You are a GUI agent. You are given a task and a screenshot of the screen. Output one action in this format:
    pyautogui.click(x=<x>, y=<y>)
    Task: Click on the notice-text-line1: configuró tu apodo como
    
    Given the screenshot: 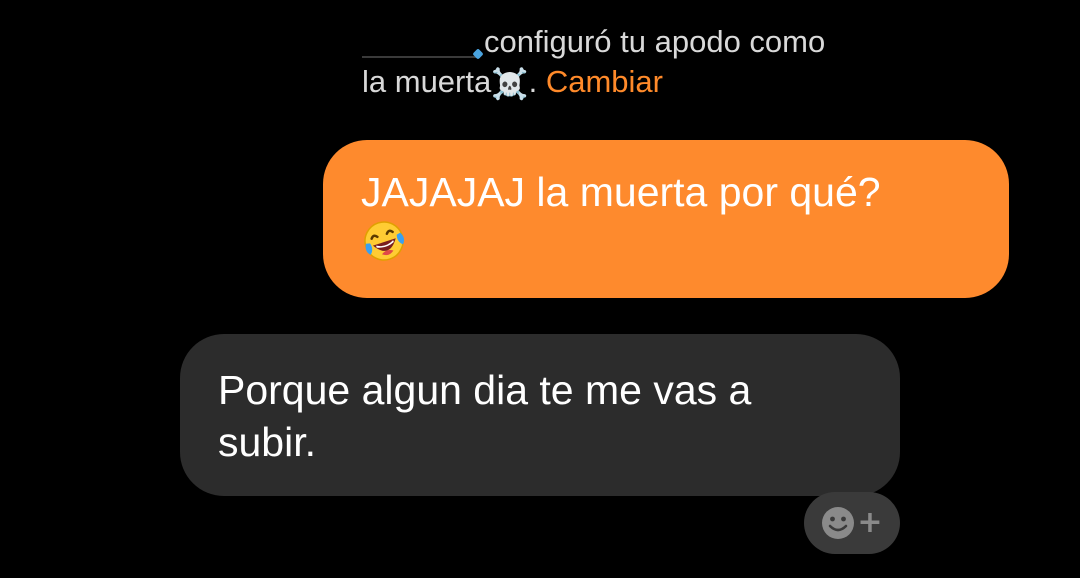 What is the action you would take?
    pyautogui.click(x=655, y=41)
    